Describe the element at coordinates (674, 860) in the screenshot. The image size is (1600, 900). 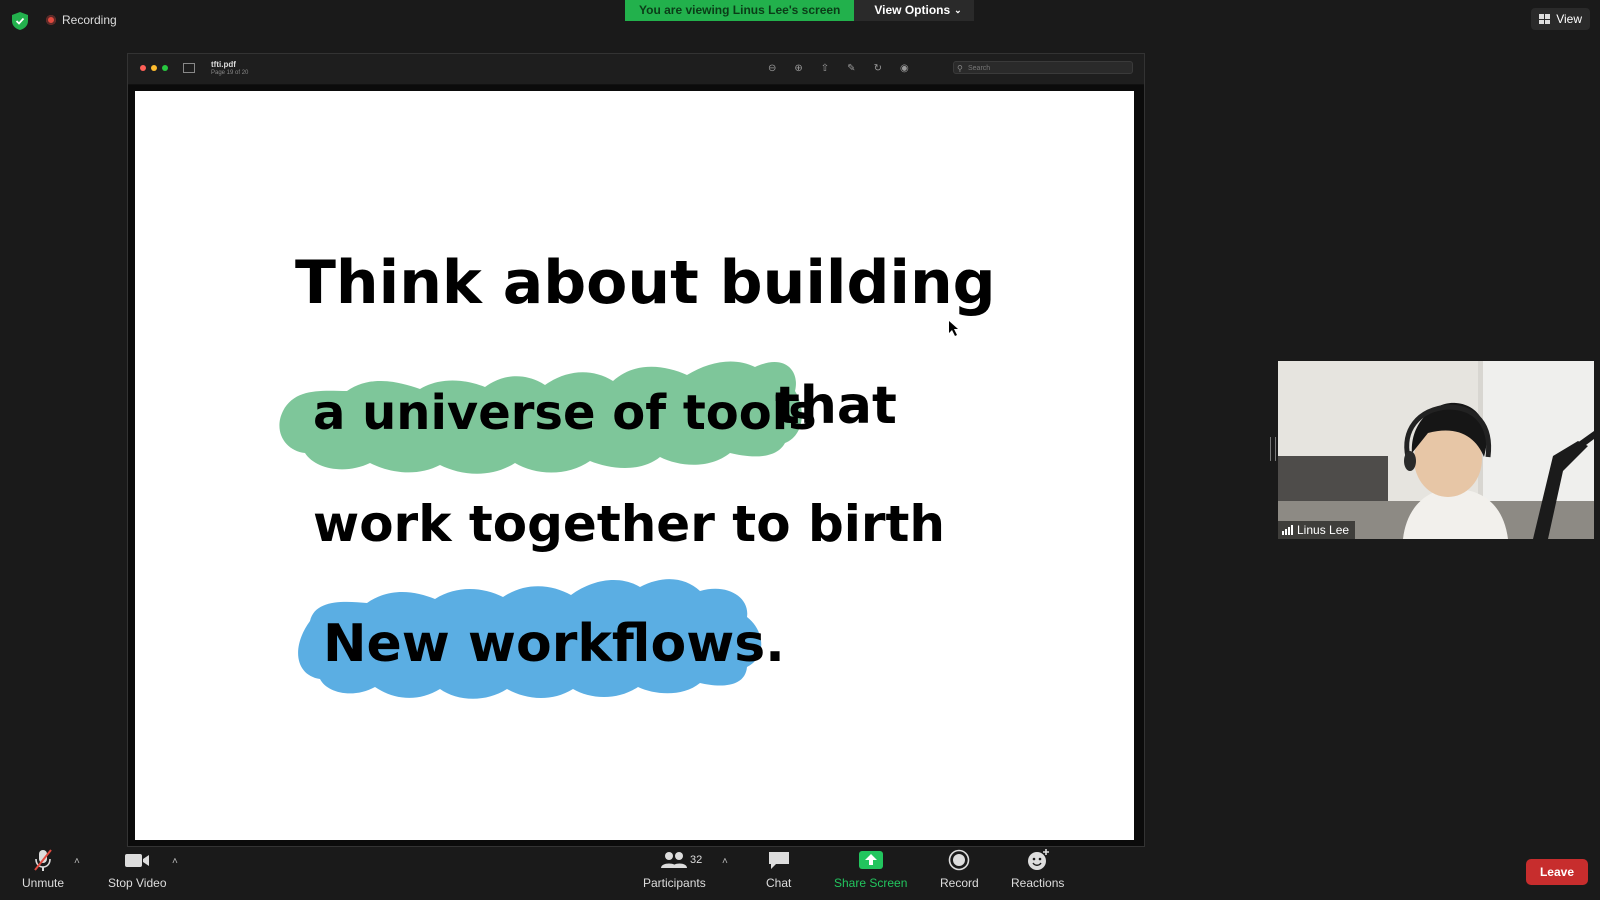
I see `participants-icon` at that location.